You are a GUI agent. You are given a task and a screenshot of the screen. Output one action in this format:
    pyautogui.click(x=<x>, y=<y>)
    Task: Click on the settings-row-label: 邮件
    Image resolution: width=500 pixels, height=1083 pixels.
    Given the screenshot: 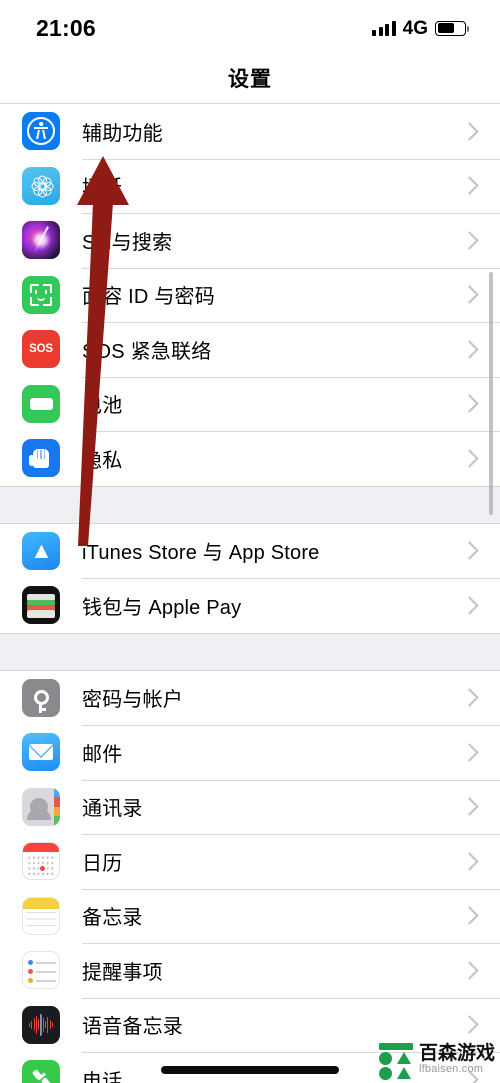 What is the action you would take?
    pyautogui.click(x=102, y=754)
    